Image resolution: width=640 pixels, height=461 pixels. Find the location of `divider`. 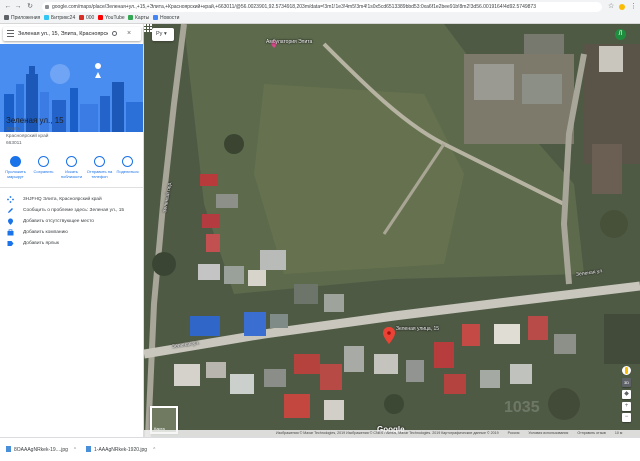

divider is located at coordinates (71, 187).